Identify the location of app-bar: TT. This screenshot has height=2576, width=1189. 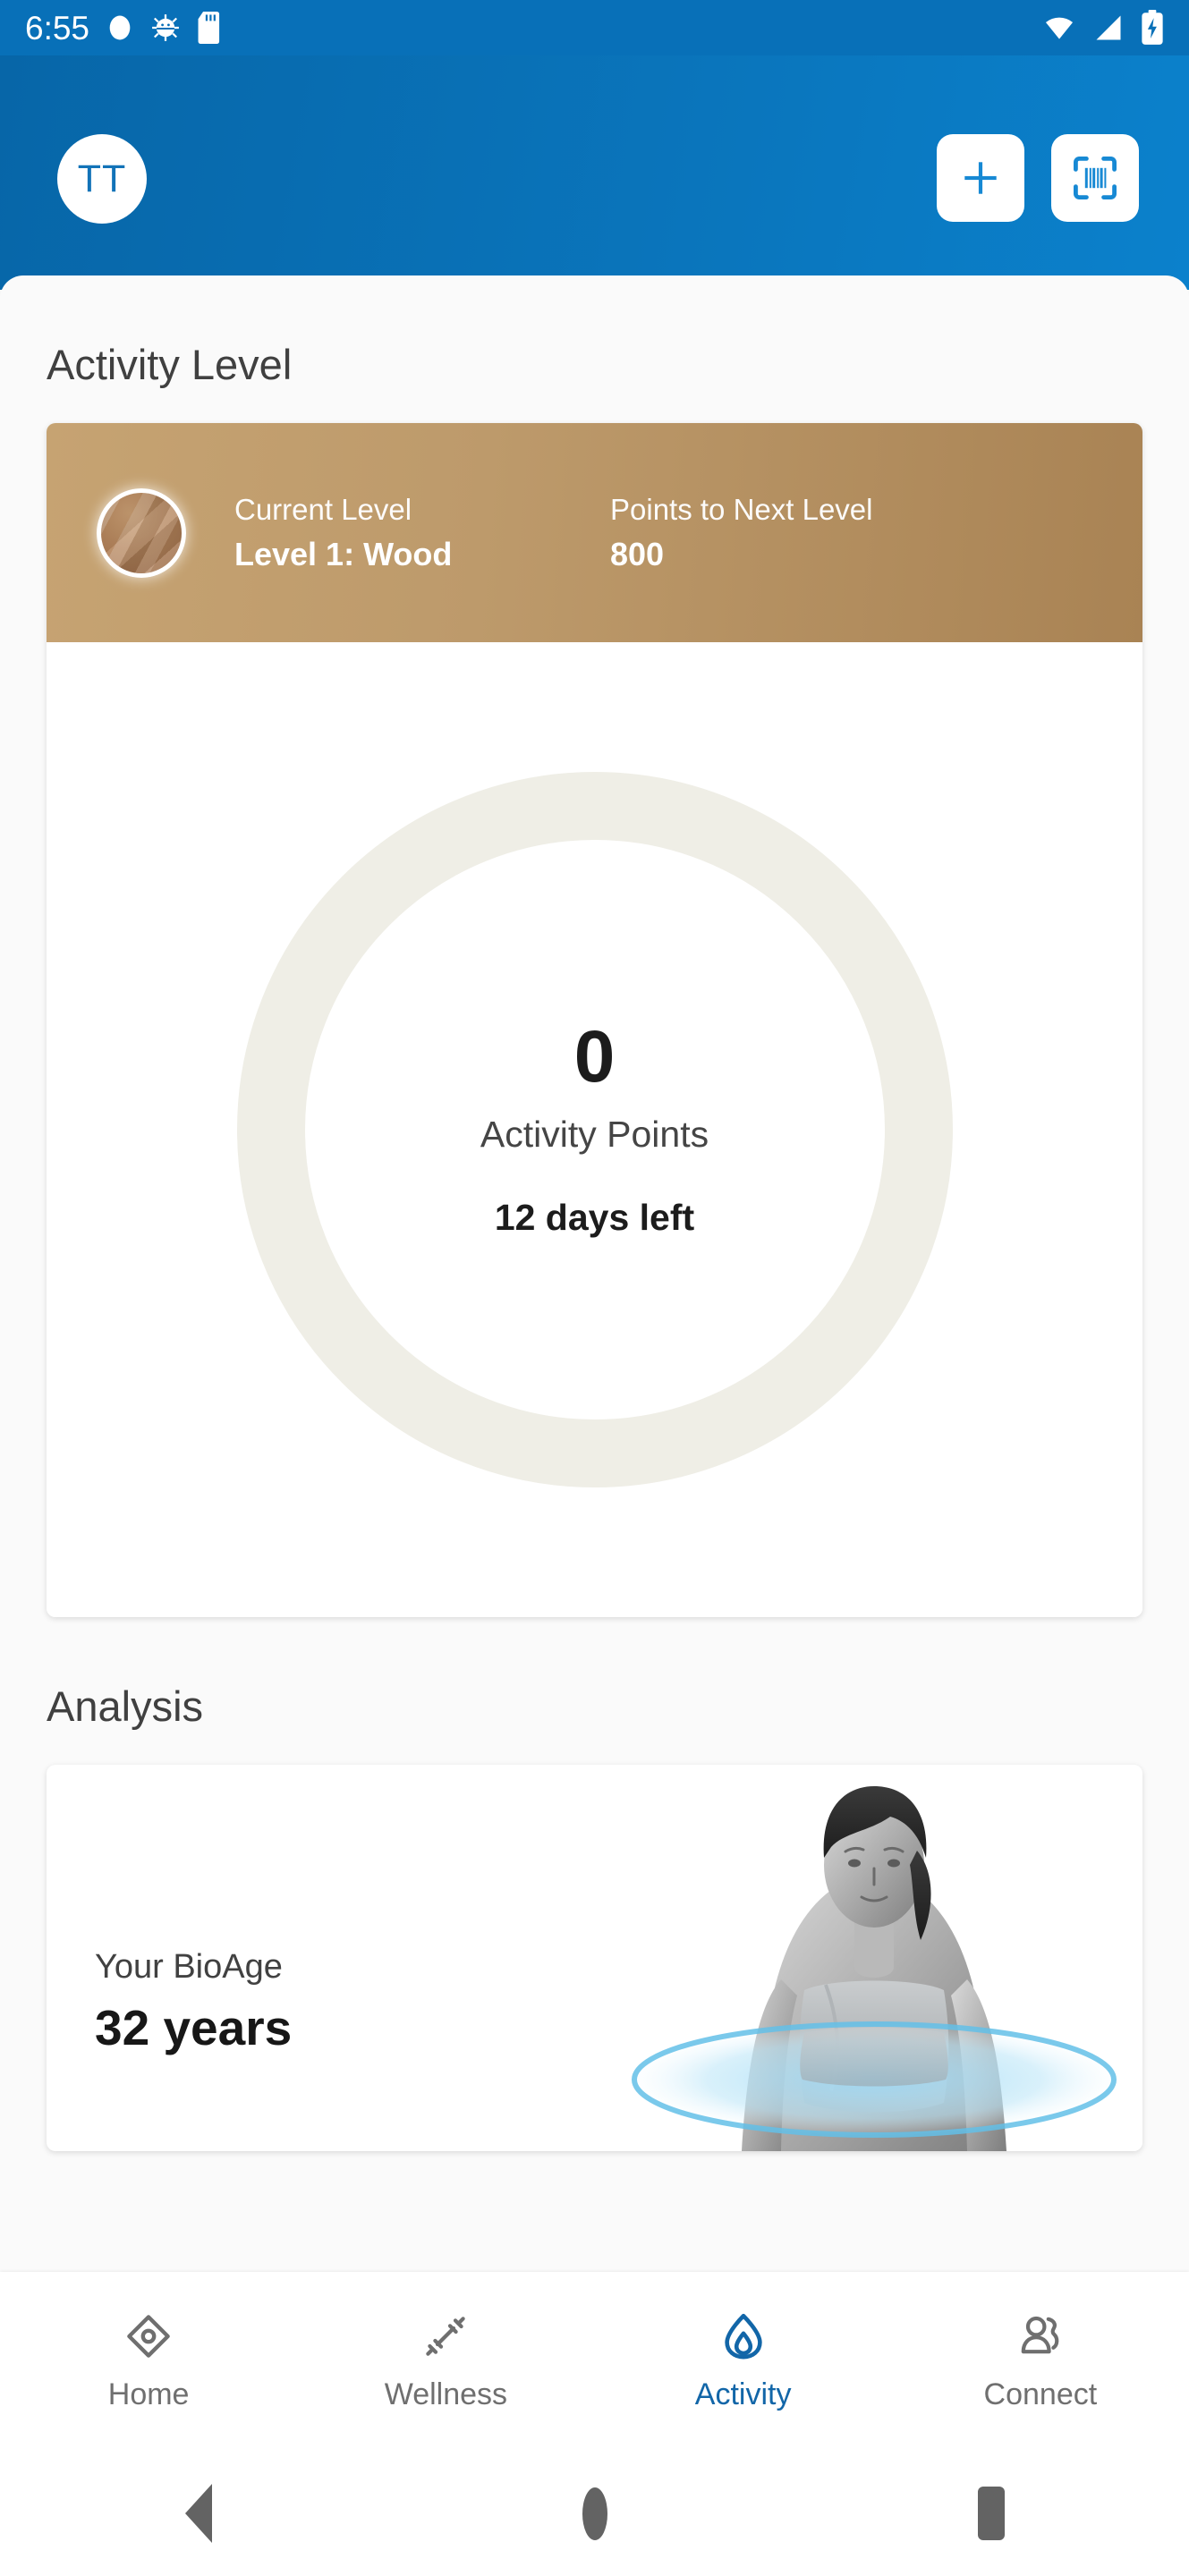
(594, 172).